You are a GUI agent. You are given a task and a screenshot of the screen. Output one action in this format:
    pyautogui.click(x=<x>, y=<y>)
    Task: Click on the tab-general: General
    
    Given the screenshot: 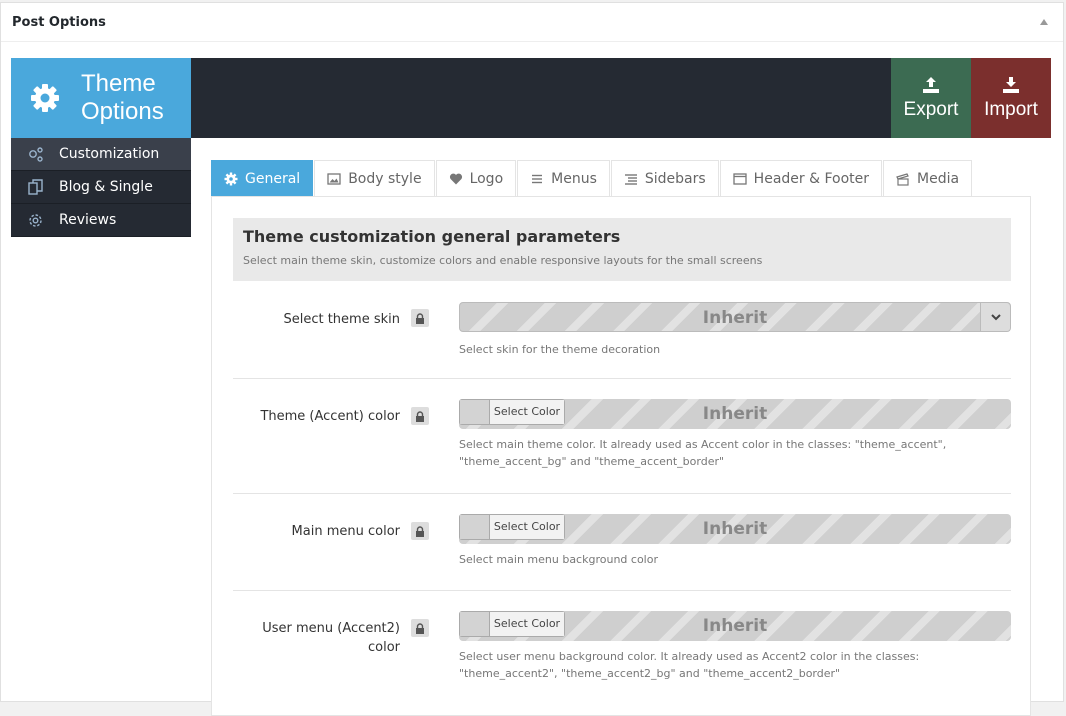 What is the action you would take?
    pyautogui.click(x=262, y=178)
    